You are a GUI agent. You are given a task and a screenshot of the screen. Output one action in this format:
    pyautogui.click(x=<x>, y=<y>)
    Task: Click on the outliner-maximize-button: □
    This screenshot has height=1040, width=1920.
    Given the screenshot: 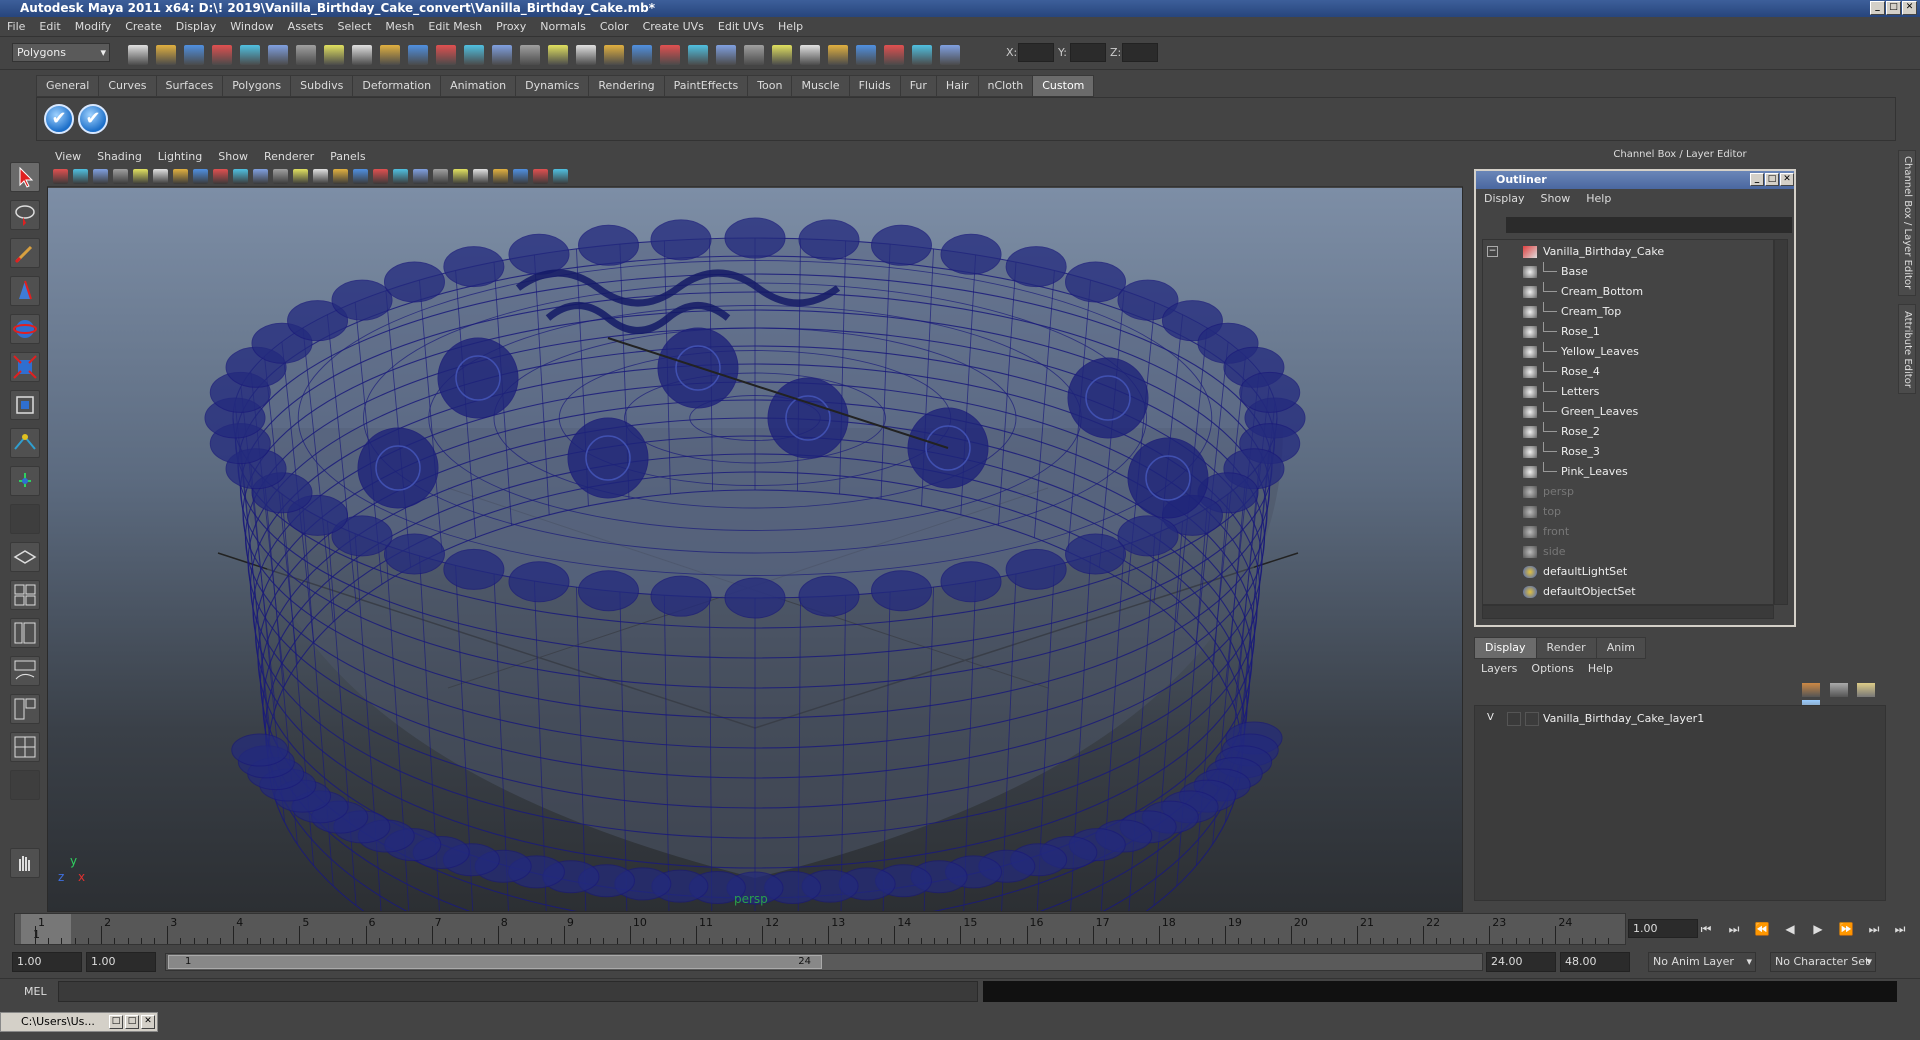 What is the action you would take?
    pyautogui.click(x=1772, y=179)
    